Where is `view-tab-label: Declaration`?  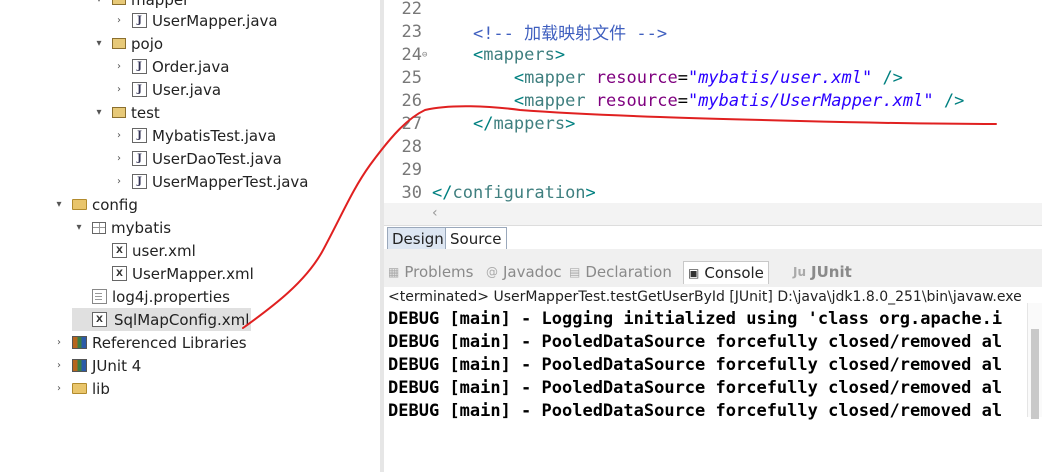 view-tab-label: Declaration is located at coordinates (628, 272).